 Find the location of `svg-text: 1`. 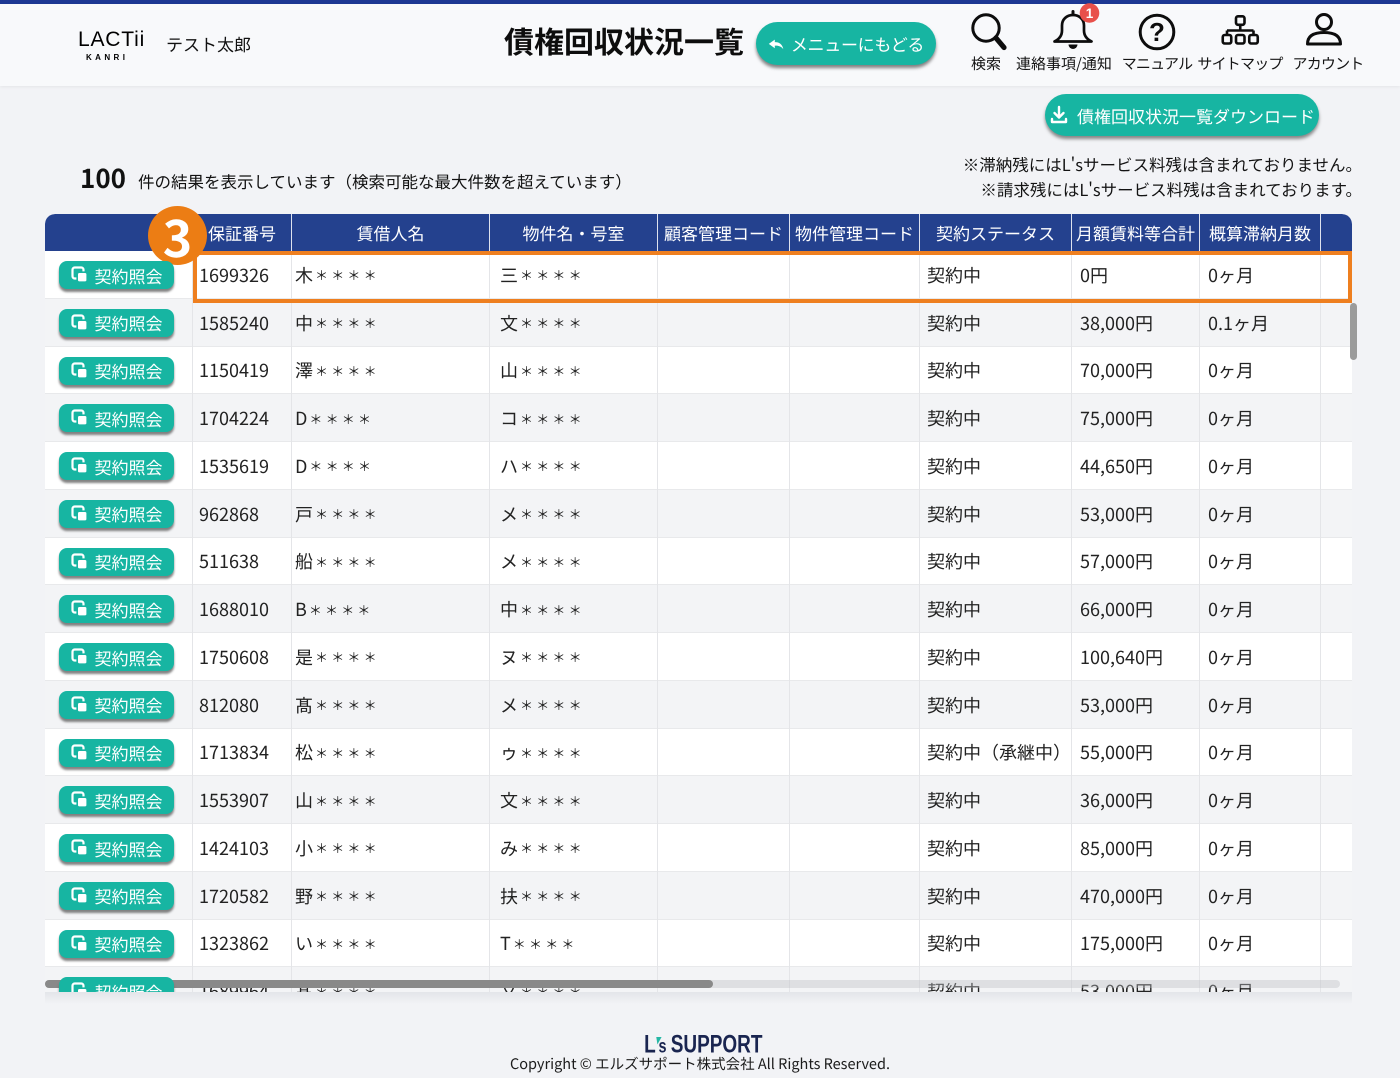

svg-text: 1 is located at coordinates (1090, 13).